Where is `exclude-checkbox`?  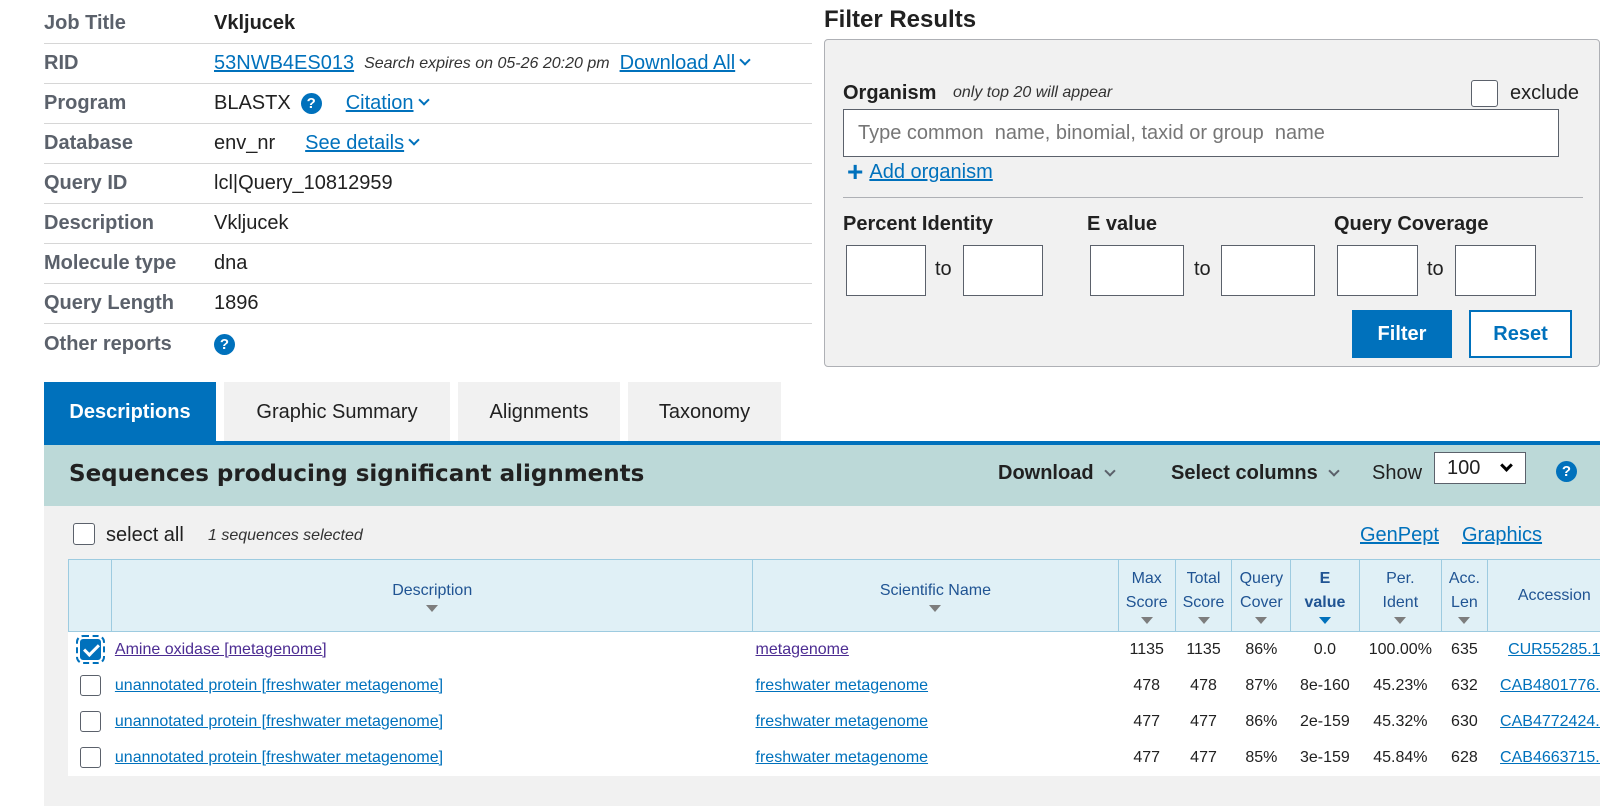 exclude-checkbox is located at coordinates (1484, 93).